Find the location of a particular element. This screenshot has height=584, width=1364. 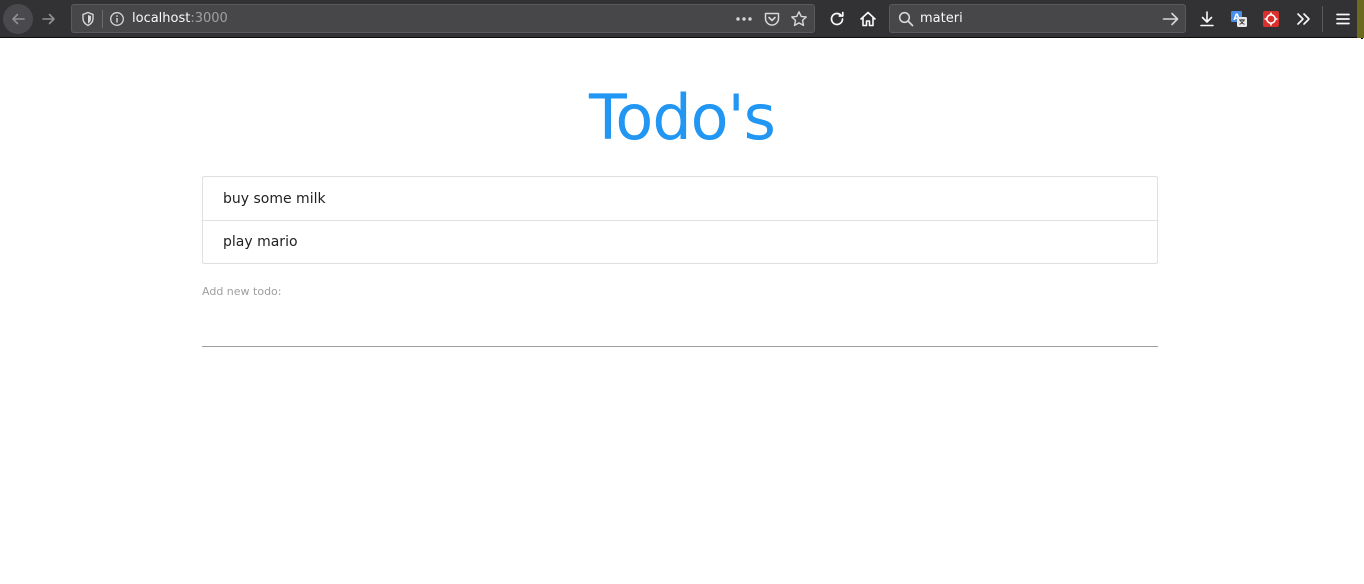

toolbar-divider is located at coordinates (1322, 19).